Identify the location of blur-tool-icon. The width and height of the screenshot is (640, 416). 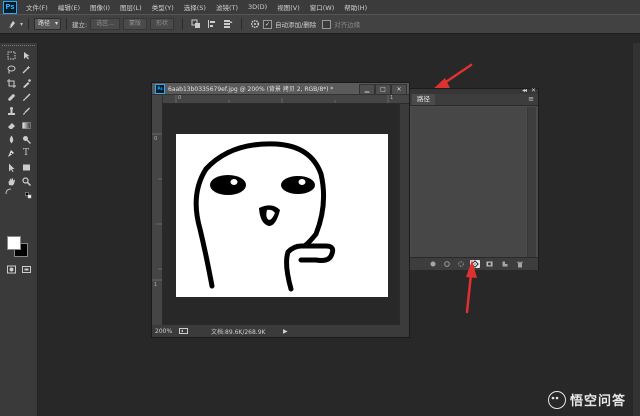
(11, 139).